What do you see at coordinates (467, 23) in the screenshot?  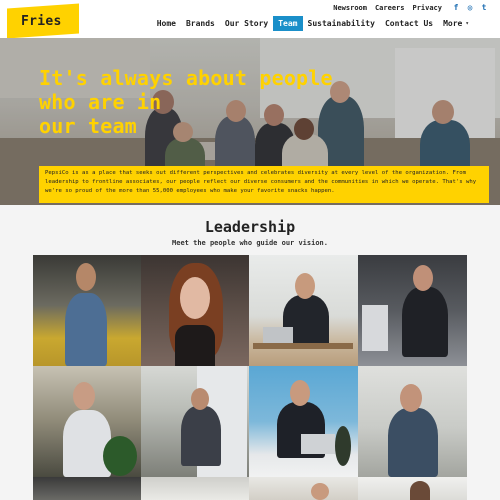 I see `chevron-down-icon: ▾` at bounding box center [467, 23].